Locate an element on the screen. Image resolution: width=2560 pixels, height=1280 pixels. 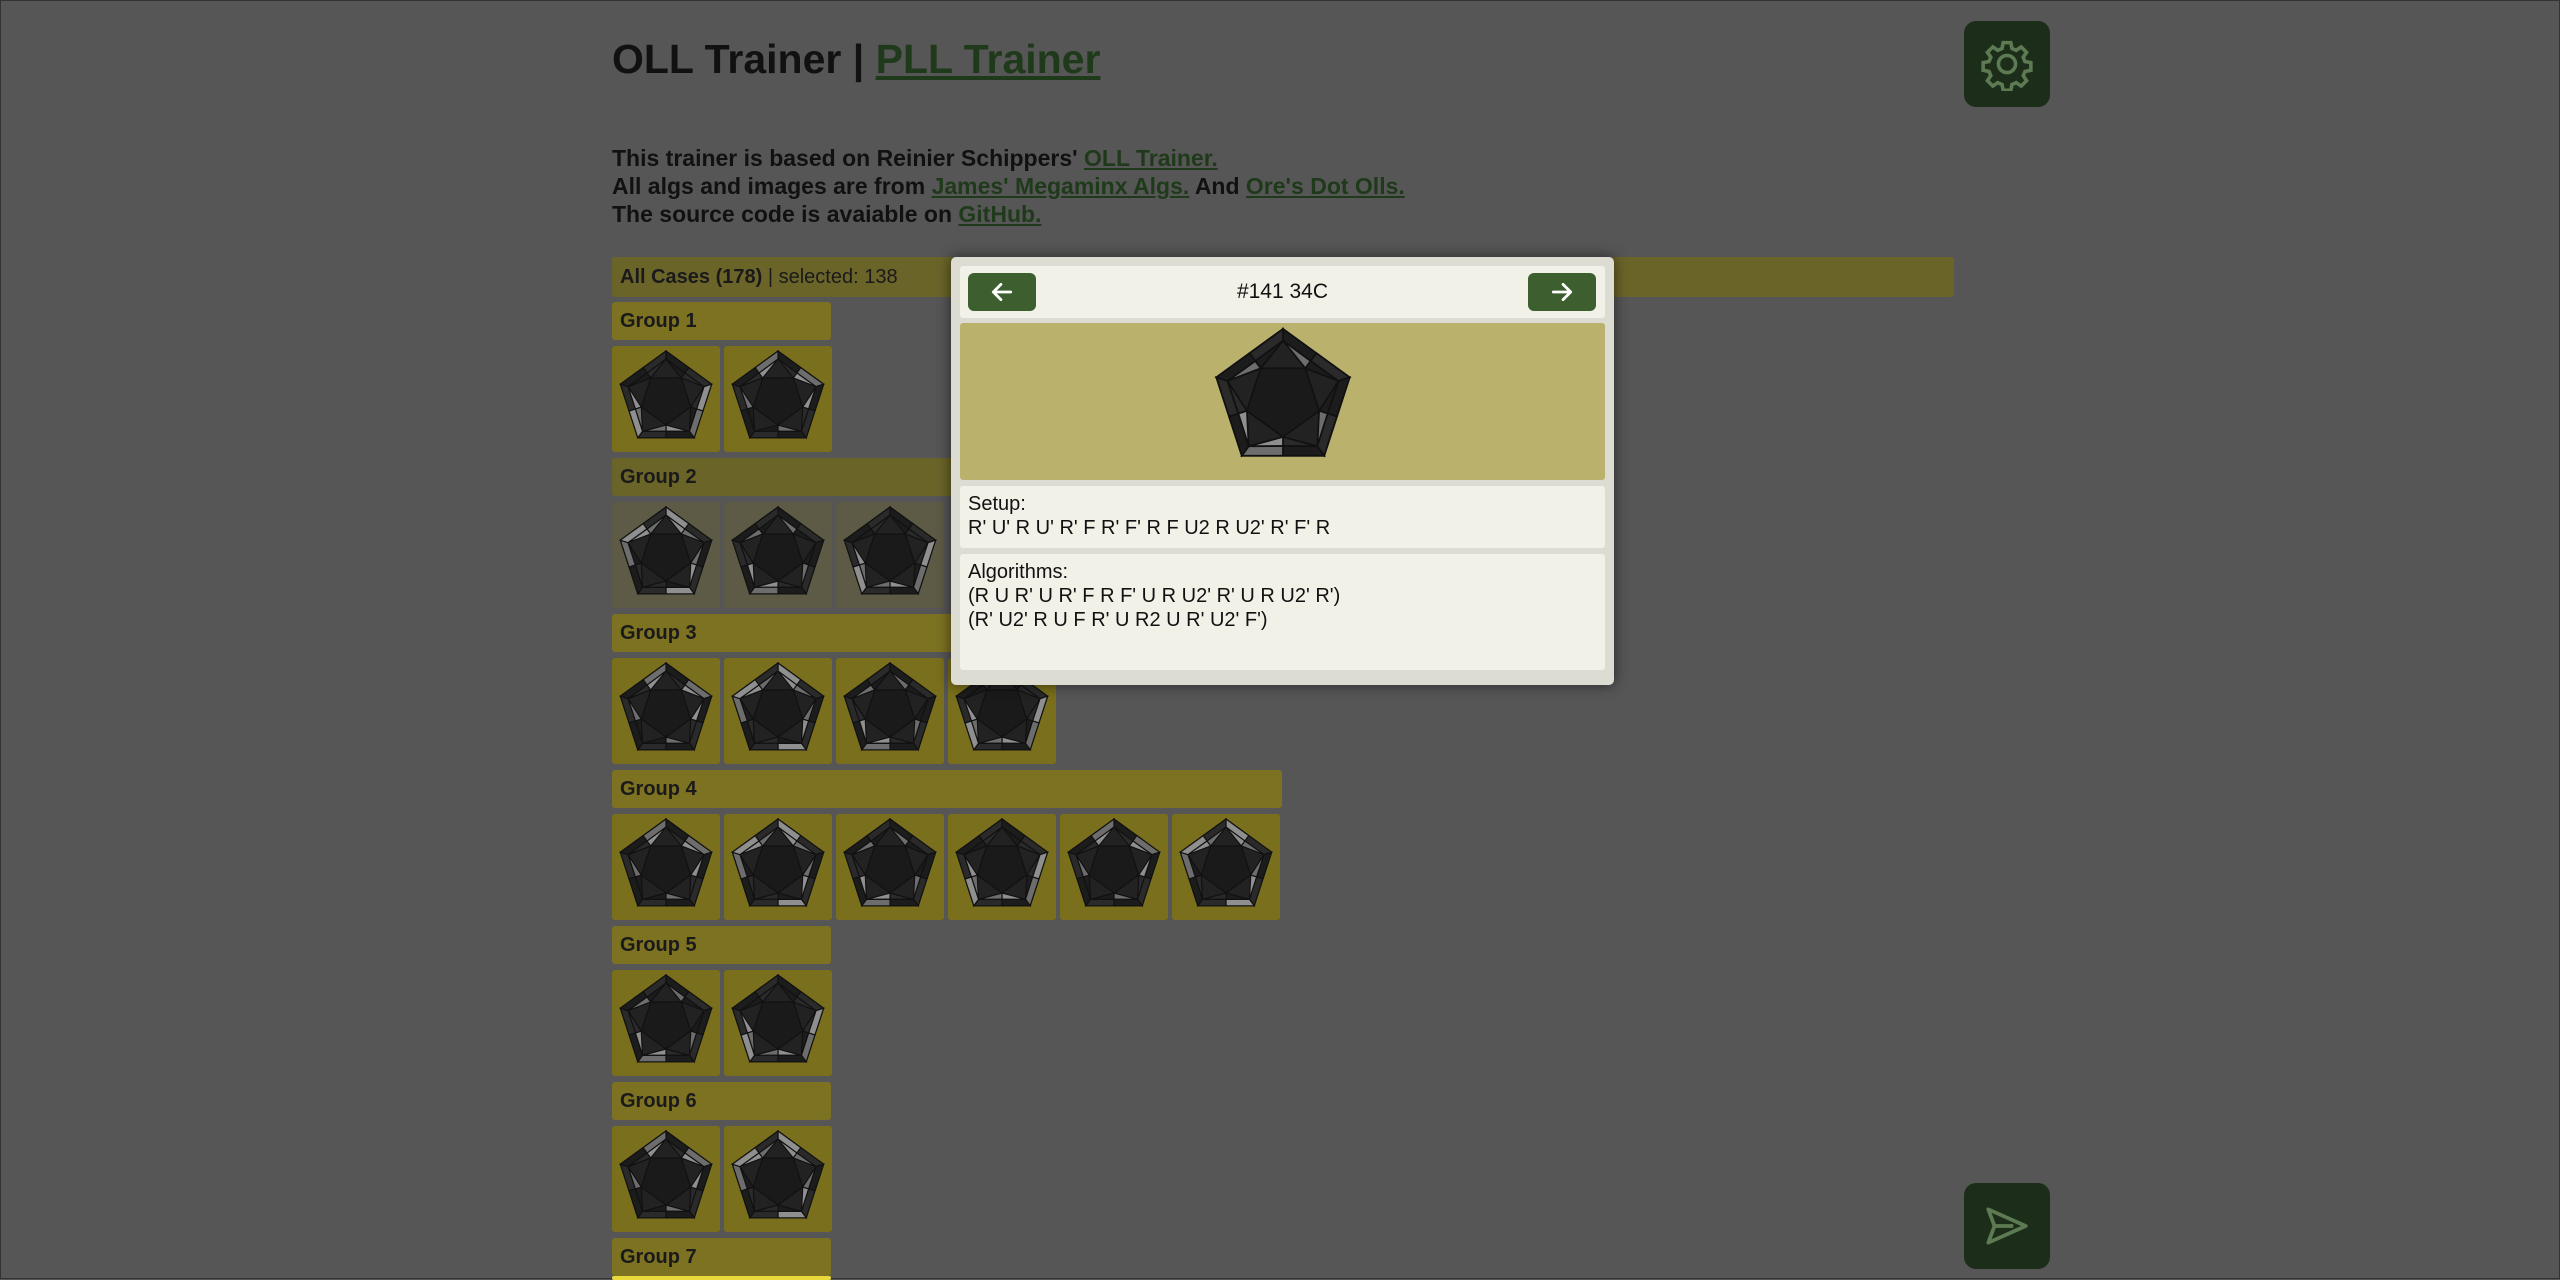
prev-case-button is located at coordinates (1002, 292).